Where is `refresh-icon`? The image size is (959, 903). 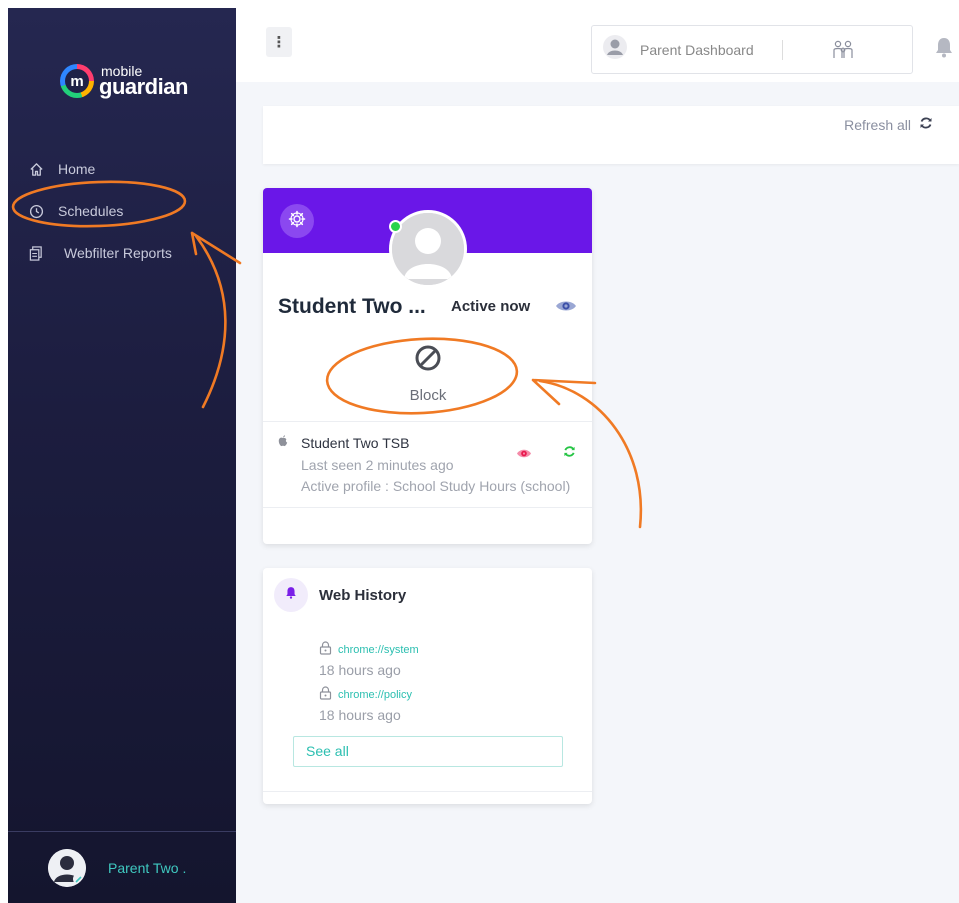
refresh-icon is located at coordinates (922, 124).